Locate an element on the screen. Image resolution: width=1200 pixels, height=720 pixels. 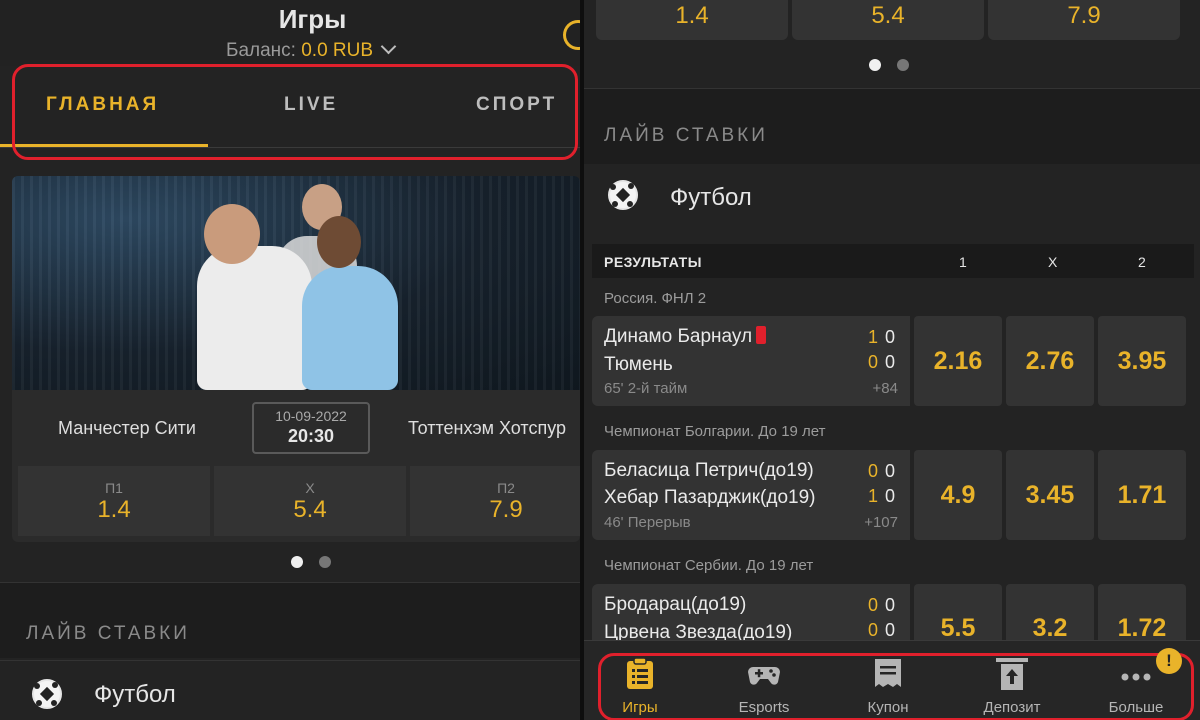
page-title: Игры is located at coordinates (312, 19).